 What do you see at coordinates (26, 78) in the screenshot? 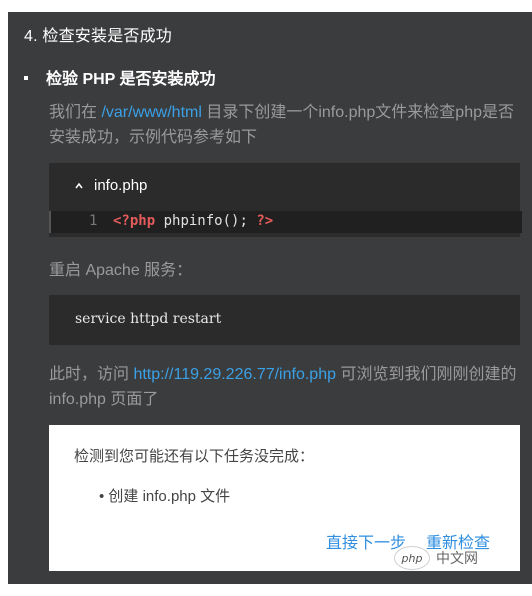
I see `bullet-icon` at bounding box center [26, 78].